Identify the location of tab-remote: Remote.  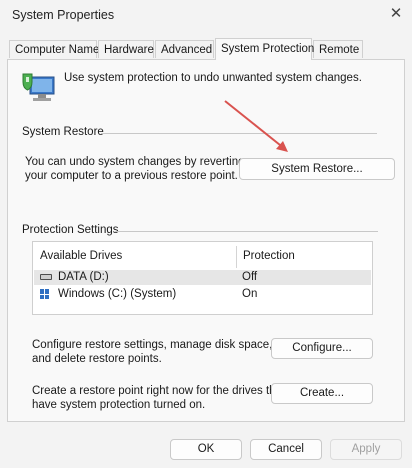
(338, 49).